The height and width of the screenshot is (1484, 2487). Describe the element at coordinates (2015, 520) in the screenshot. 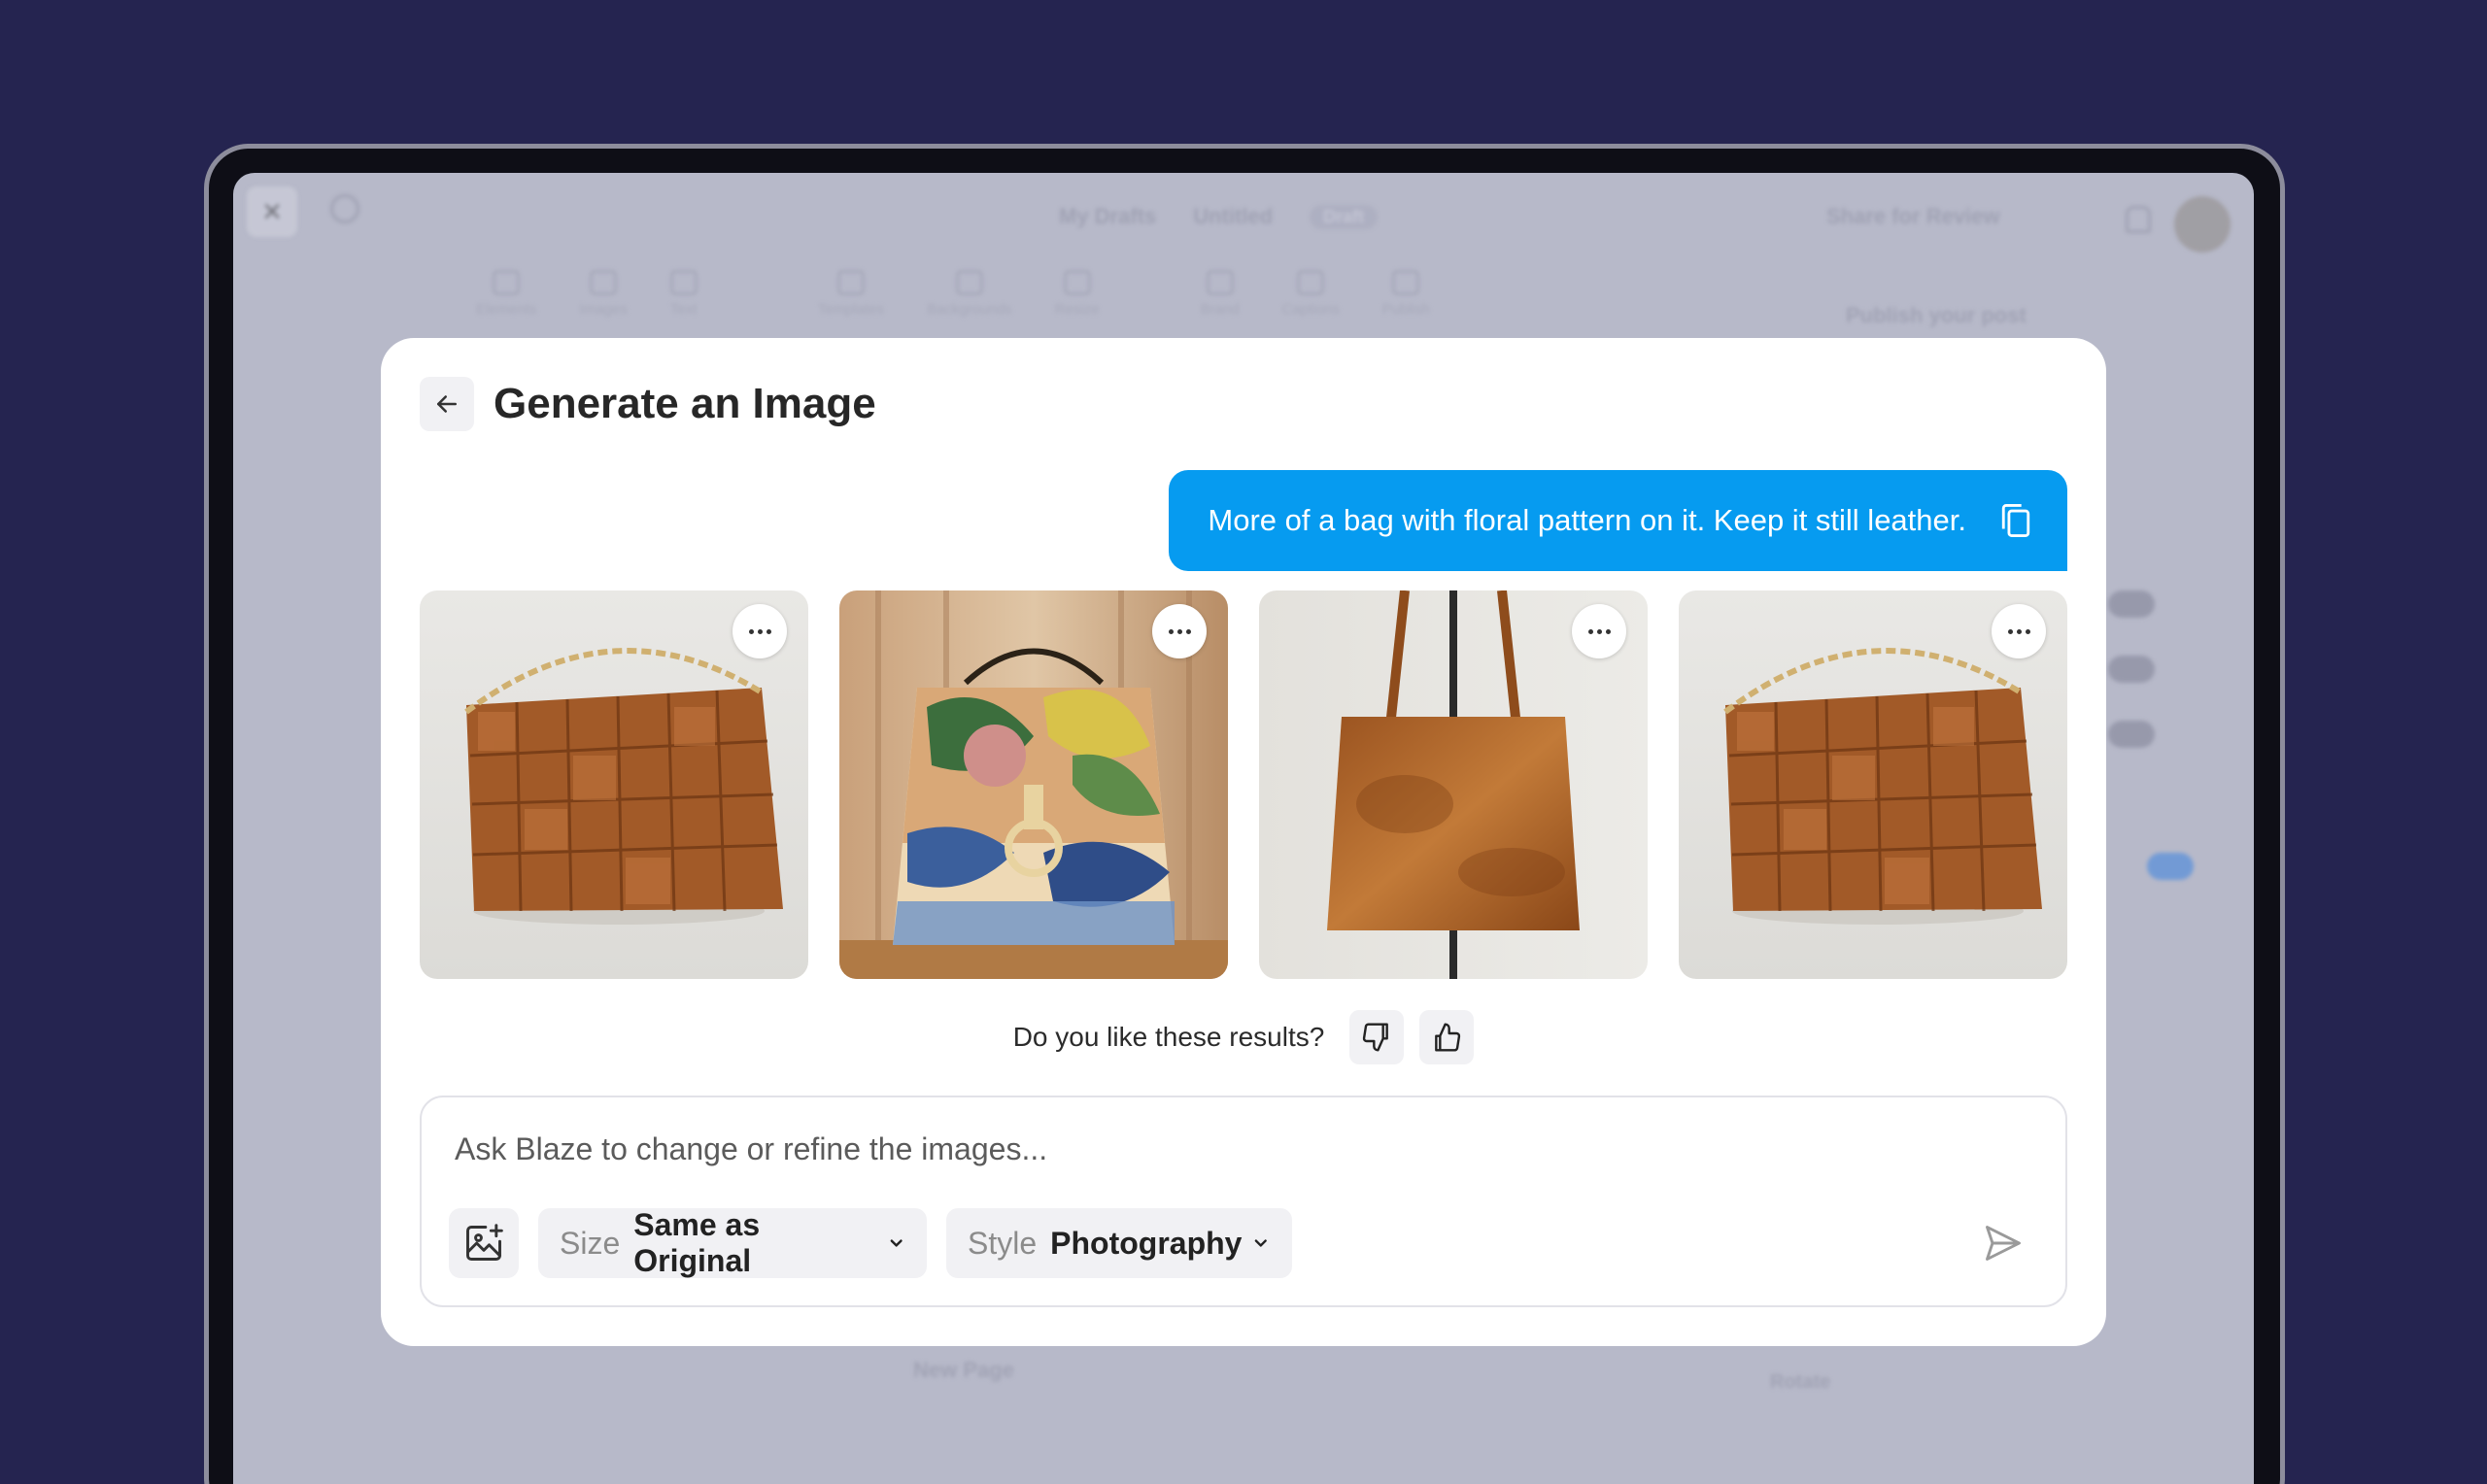

I see `copy-icon` at that location.